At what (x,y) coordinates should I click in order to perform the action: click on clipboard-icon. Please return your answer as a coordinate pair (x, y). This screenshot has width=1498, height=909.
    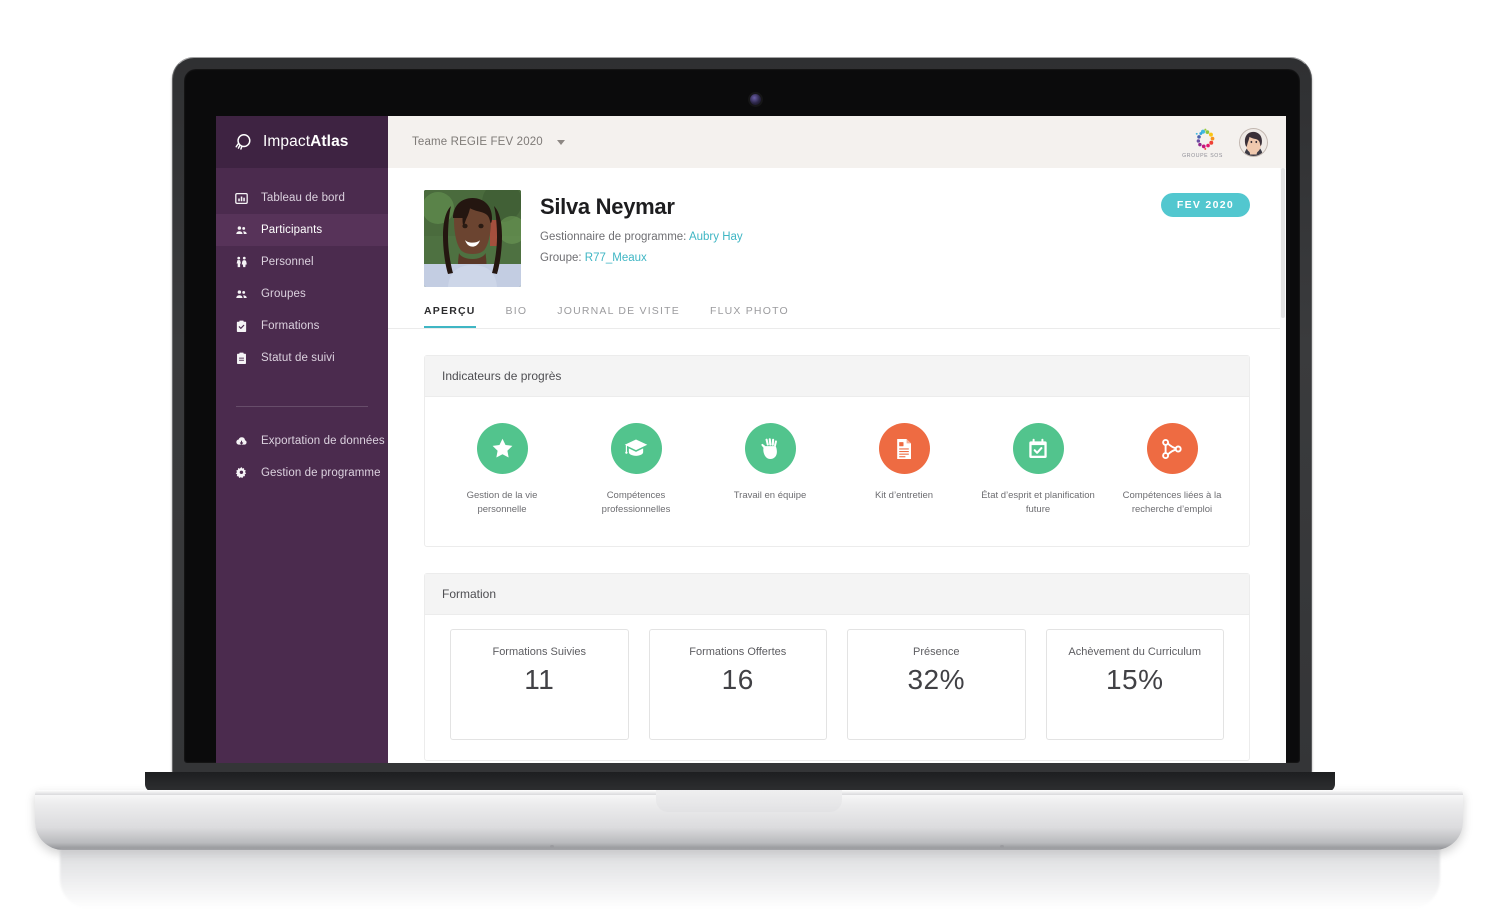
    Looking at the image, I should click on (241, 358).